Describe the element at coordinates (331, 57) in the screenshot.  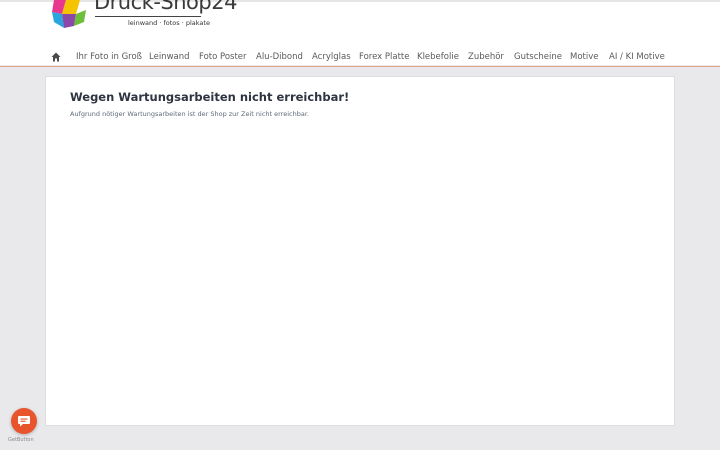
I see `nav-item-acrylglas: Acrylglas` at that location.